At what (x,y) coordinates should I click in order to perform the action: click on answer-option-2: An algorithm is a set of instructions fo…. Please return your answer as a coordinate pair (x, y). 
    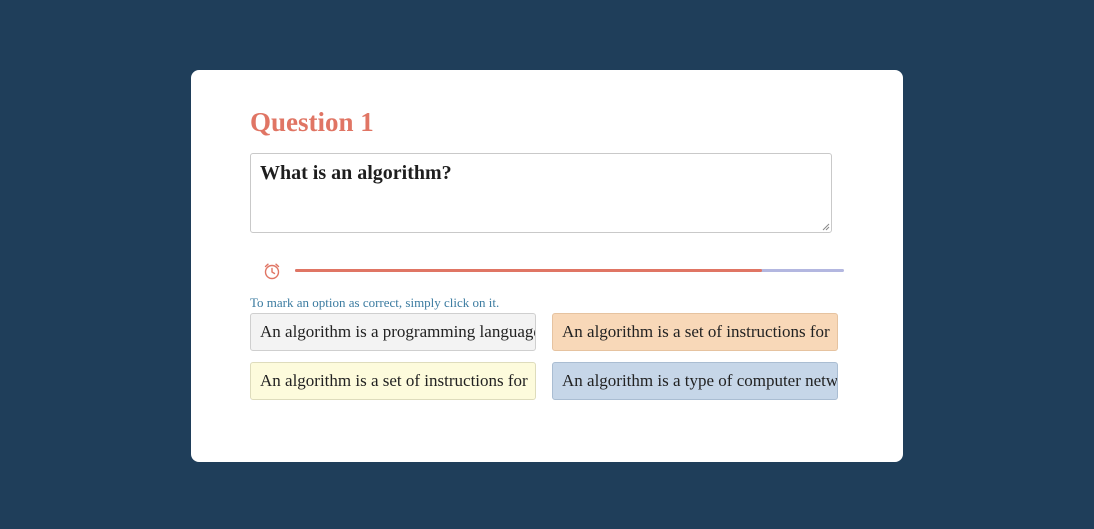
    Looking at the image, I should click on (695, 332).